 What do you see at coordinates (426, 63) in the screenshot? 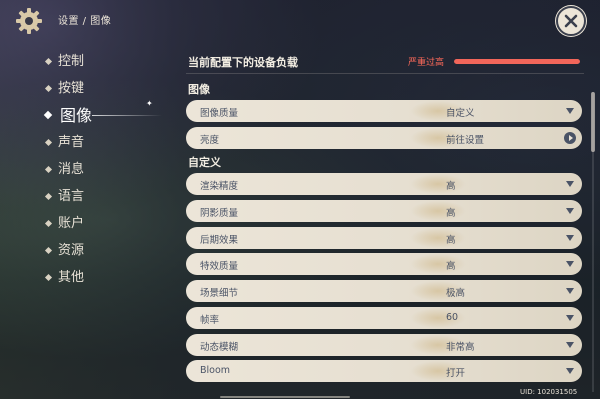
I see `device-load-status: 严重过高` at bounding box center [426, 63].